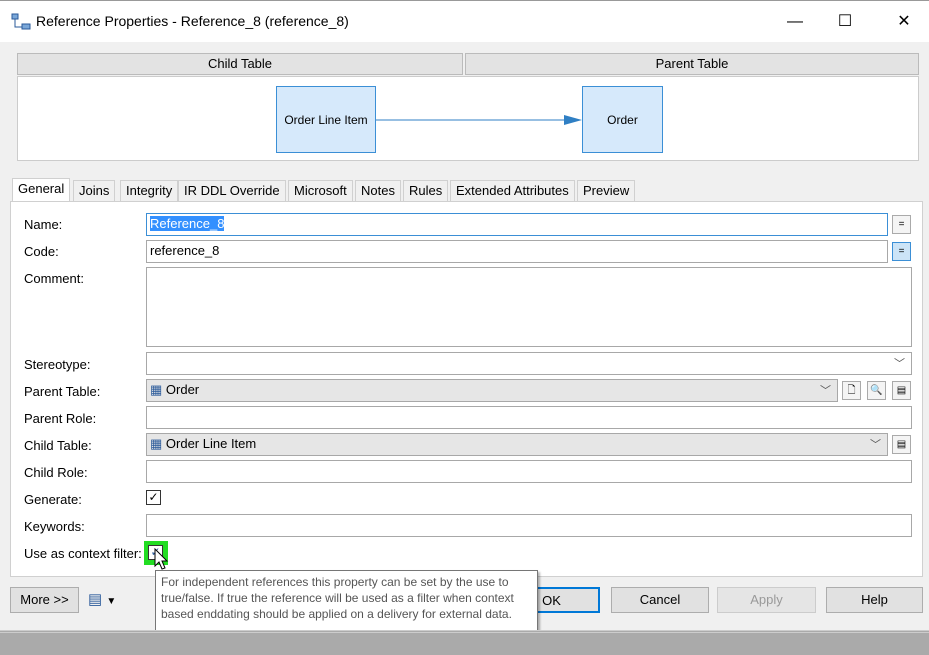 The image size is (929, 655). I want to click on generate-checkbox: ✓, so click(153, 497).